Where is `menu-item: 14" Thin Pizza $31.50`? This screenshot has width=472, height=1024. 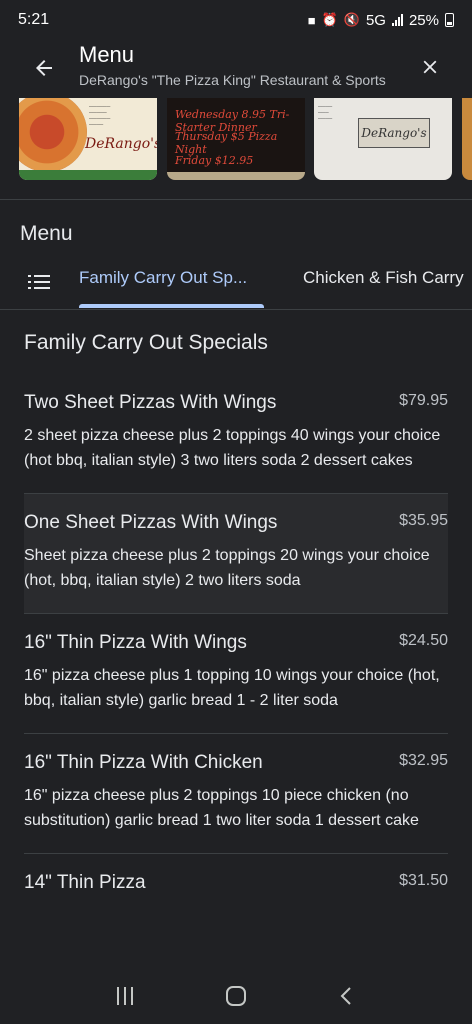
menu-item: 14" Thin Pizza $31.50 is located at coordinates (236, 885).